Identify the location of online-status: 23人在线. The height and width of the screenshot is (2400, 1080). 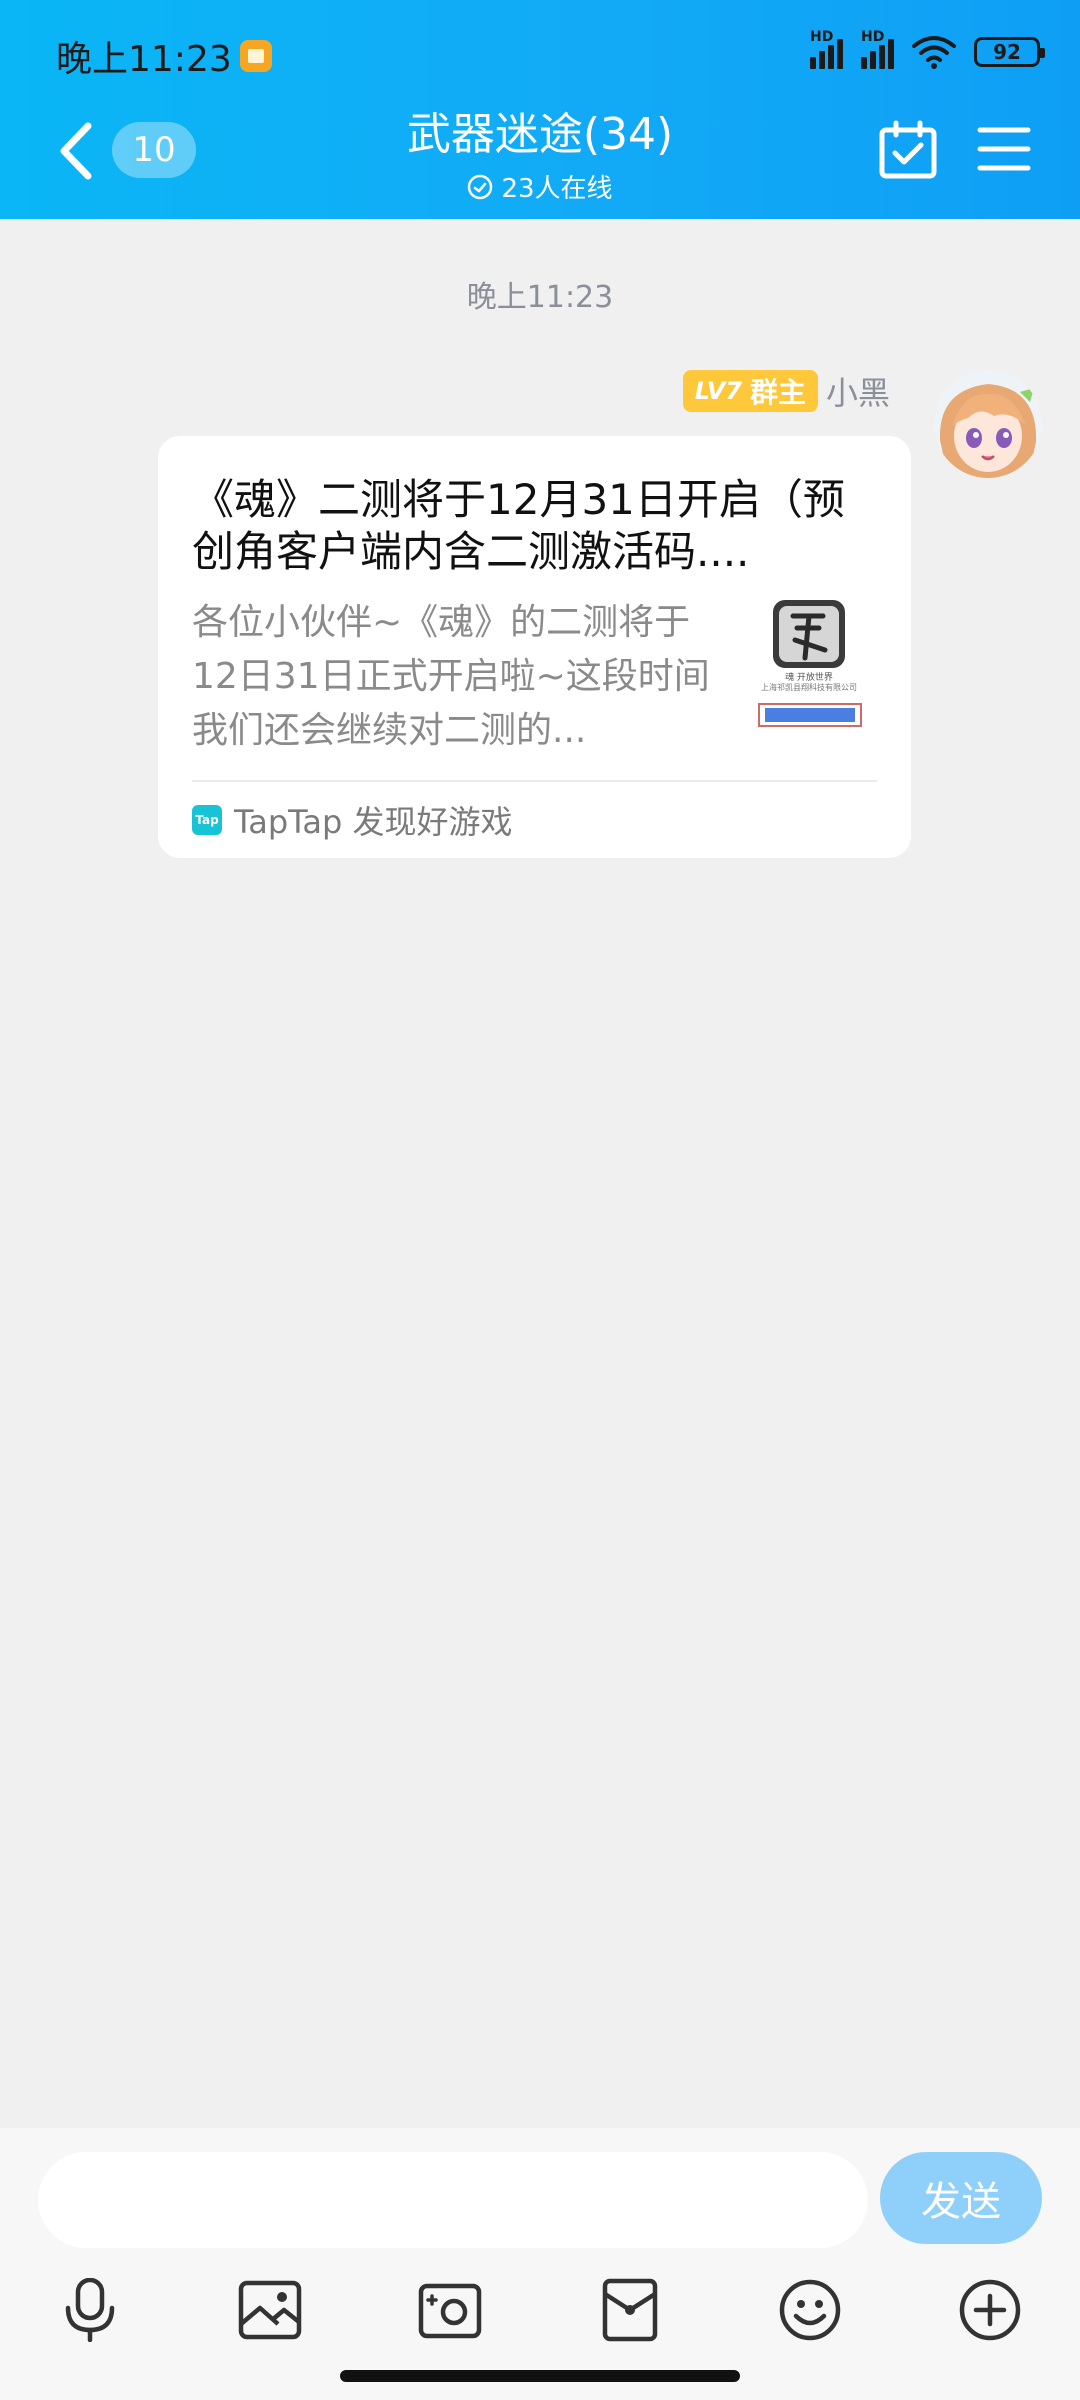
(540, 186).